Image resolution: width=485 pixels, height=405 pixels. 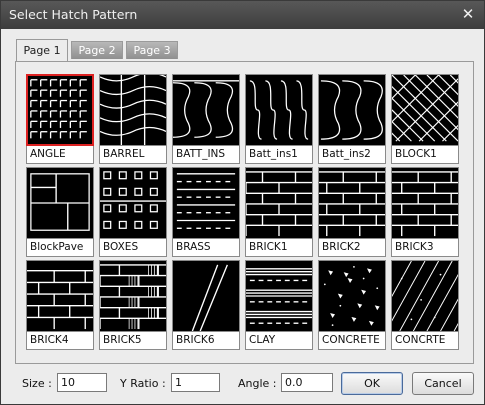 I want to click on pattern-name: CLAY, so click(x=279, y=341).